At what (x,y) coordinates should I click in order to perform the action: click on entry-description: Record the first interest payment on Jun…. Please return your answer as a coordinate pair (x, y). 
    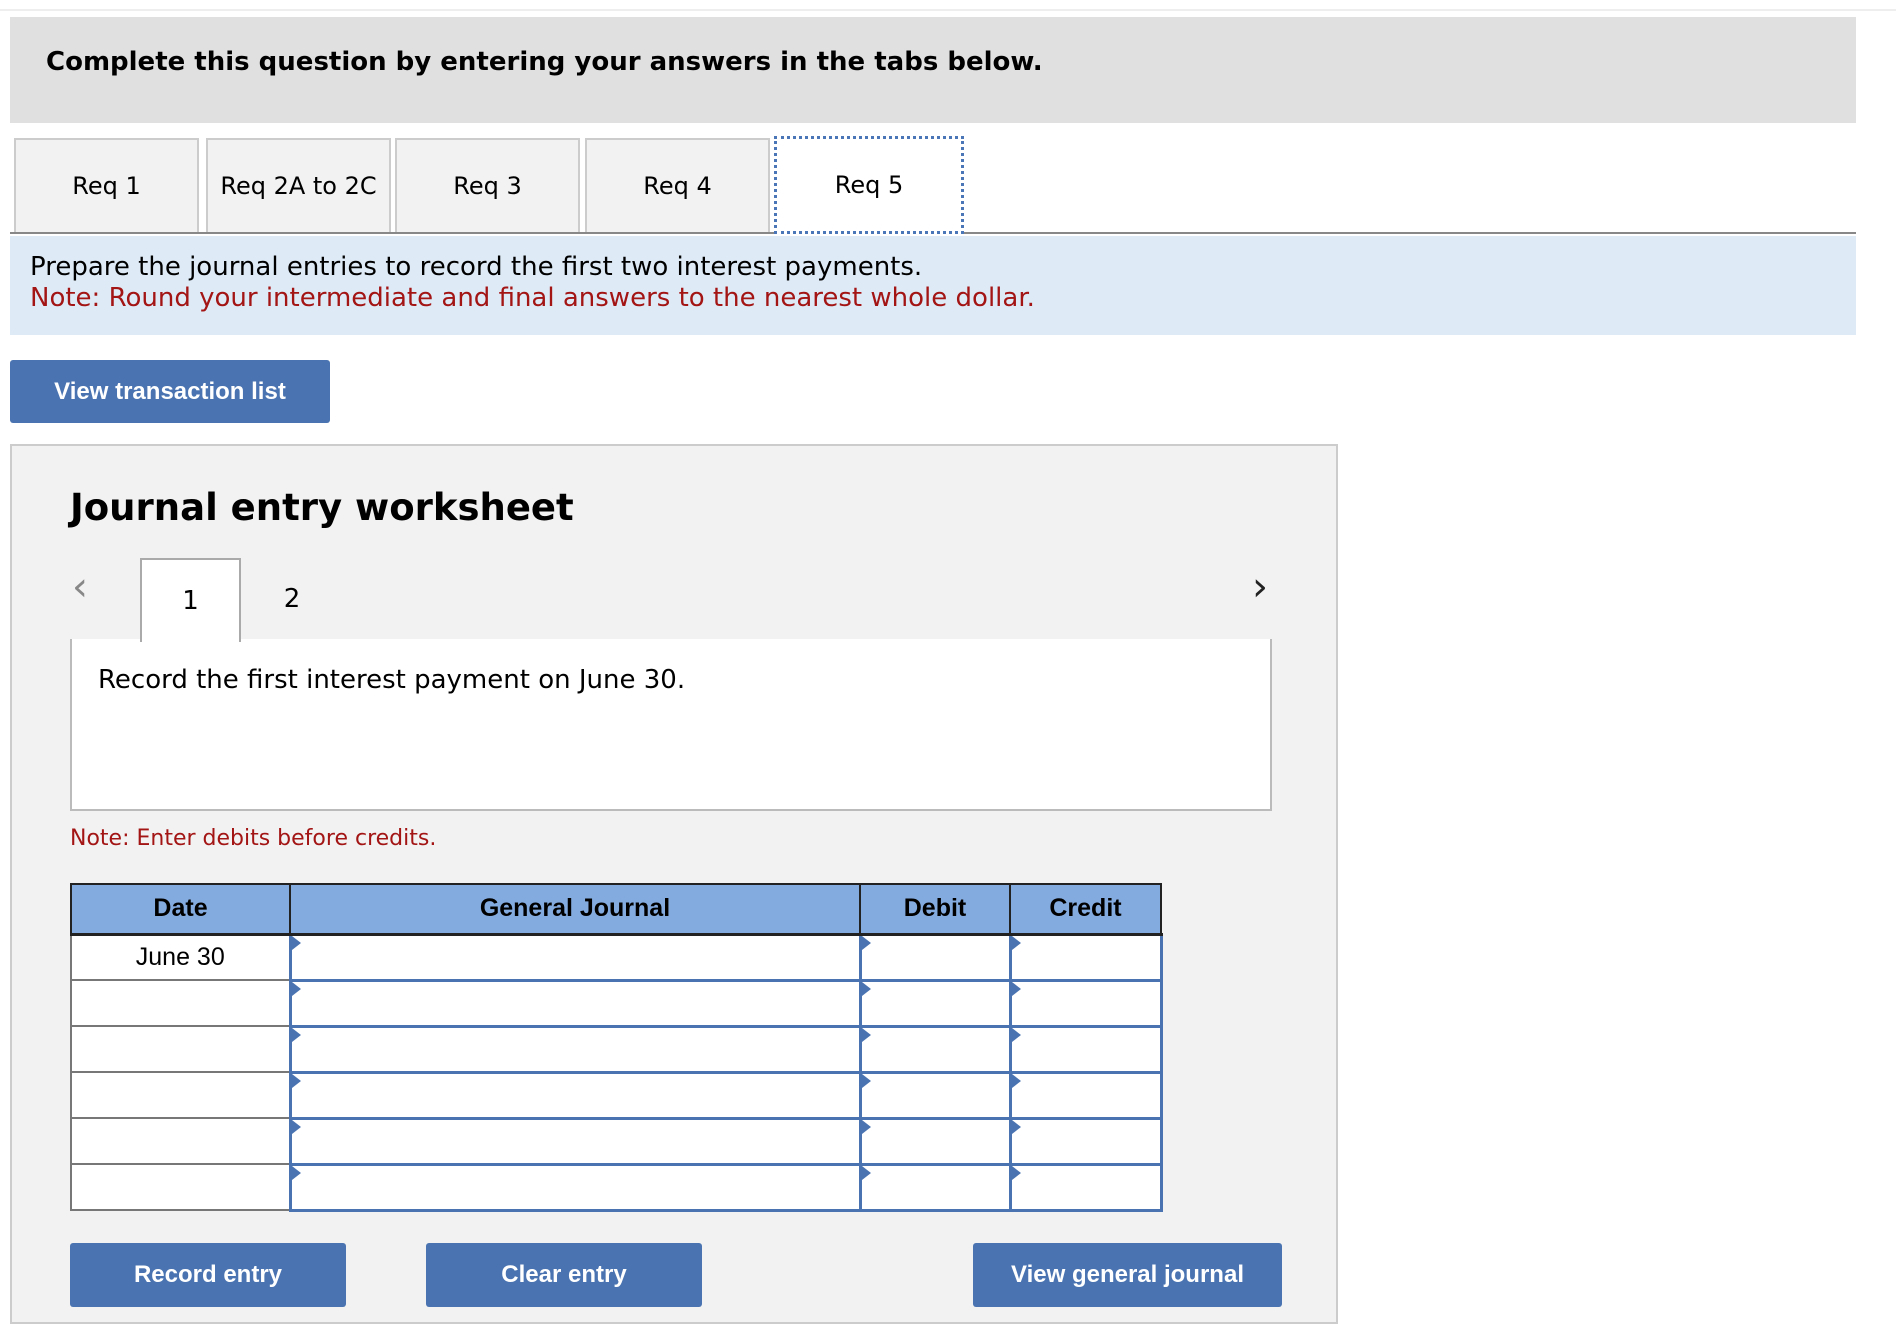
    Looking at the image, I should click on (671, 725).